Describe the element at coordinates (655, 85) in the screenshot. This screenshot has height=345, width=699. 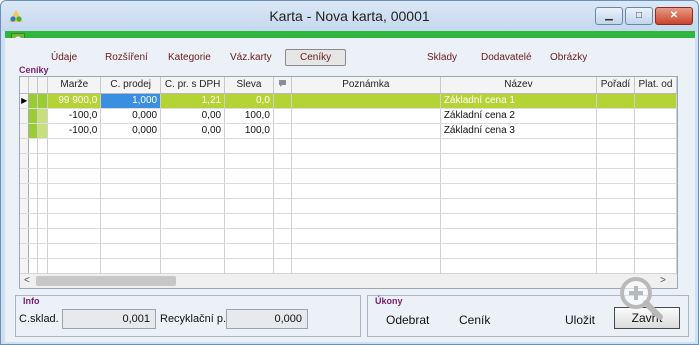
I see `header-plat-od: Plat. od` at that location.